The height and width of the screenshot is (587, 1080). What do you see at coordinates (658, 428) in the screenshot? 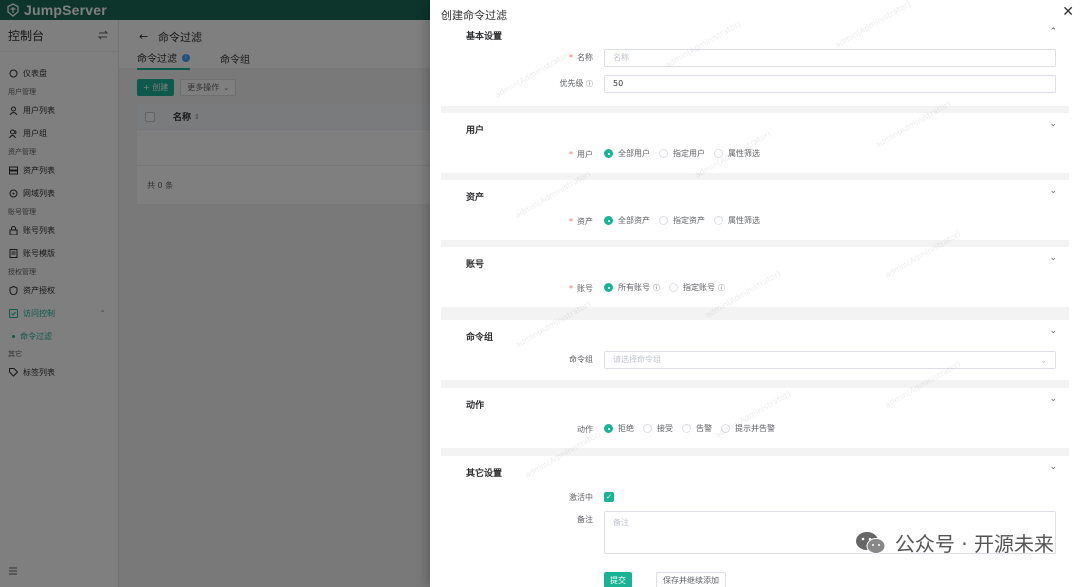
I see `radio-accept: 接受` at bounding box center [658, 428].